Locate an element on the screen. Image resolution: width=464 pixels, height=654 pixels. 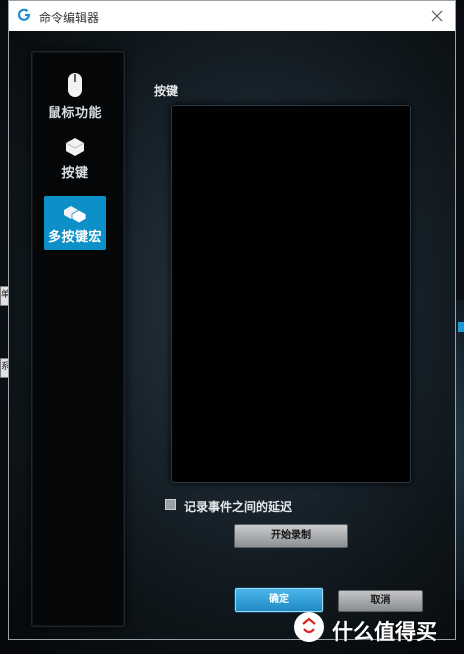
ok-button: 确定 is located at coordinates (279, 600).